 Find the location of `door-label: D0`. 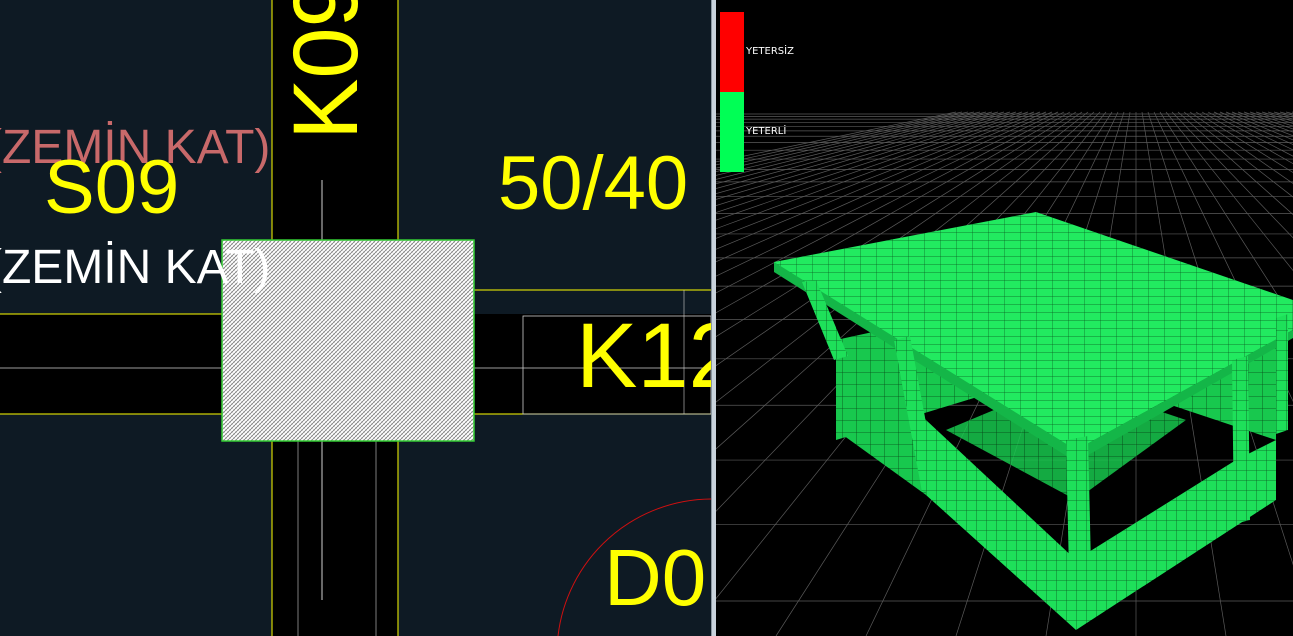

door-label: D0 is located at coordinates (655, 577).